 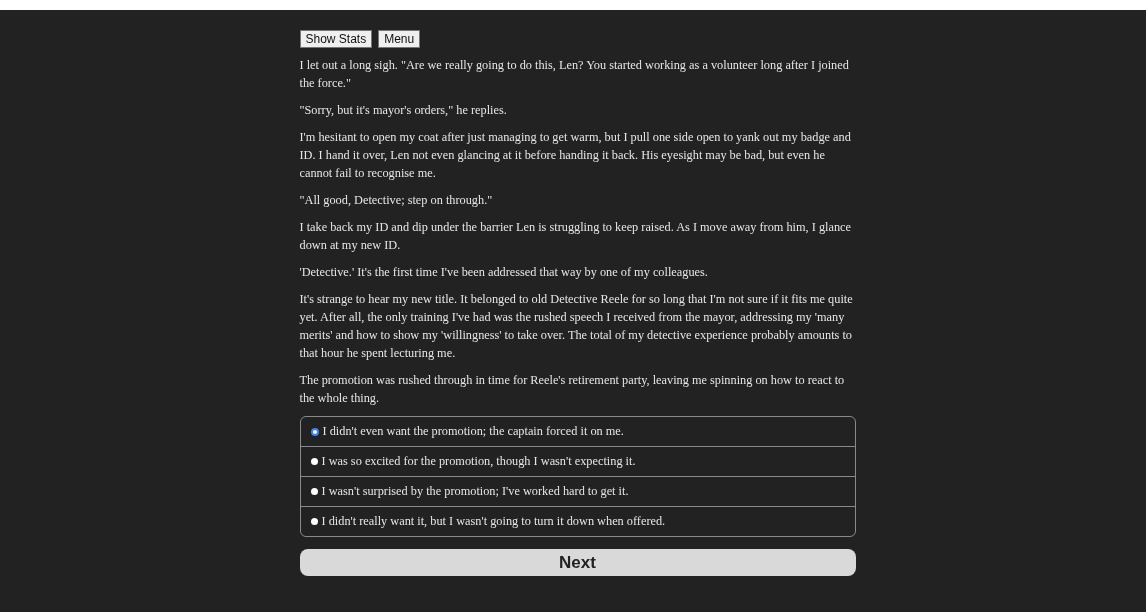 What do you see at coordinates (575, 236) in the screenshot?
I see `story-paragraph: I take back my ID and dip under the barrier Len is struggling to keep raised. As I move away from him, I glance down at my new ID.` at bounding box center [575, 236].